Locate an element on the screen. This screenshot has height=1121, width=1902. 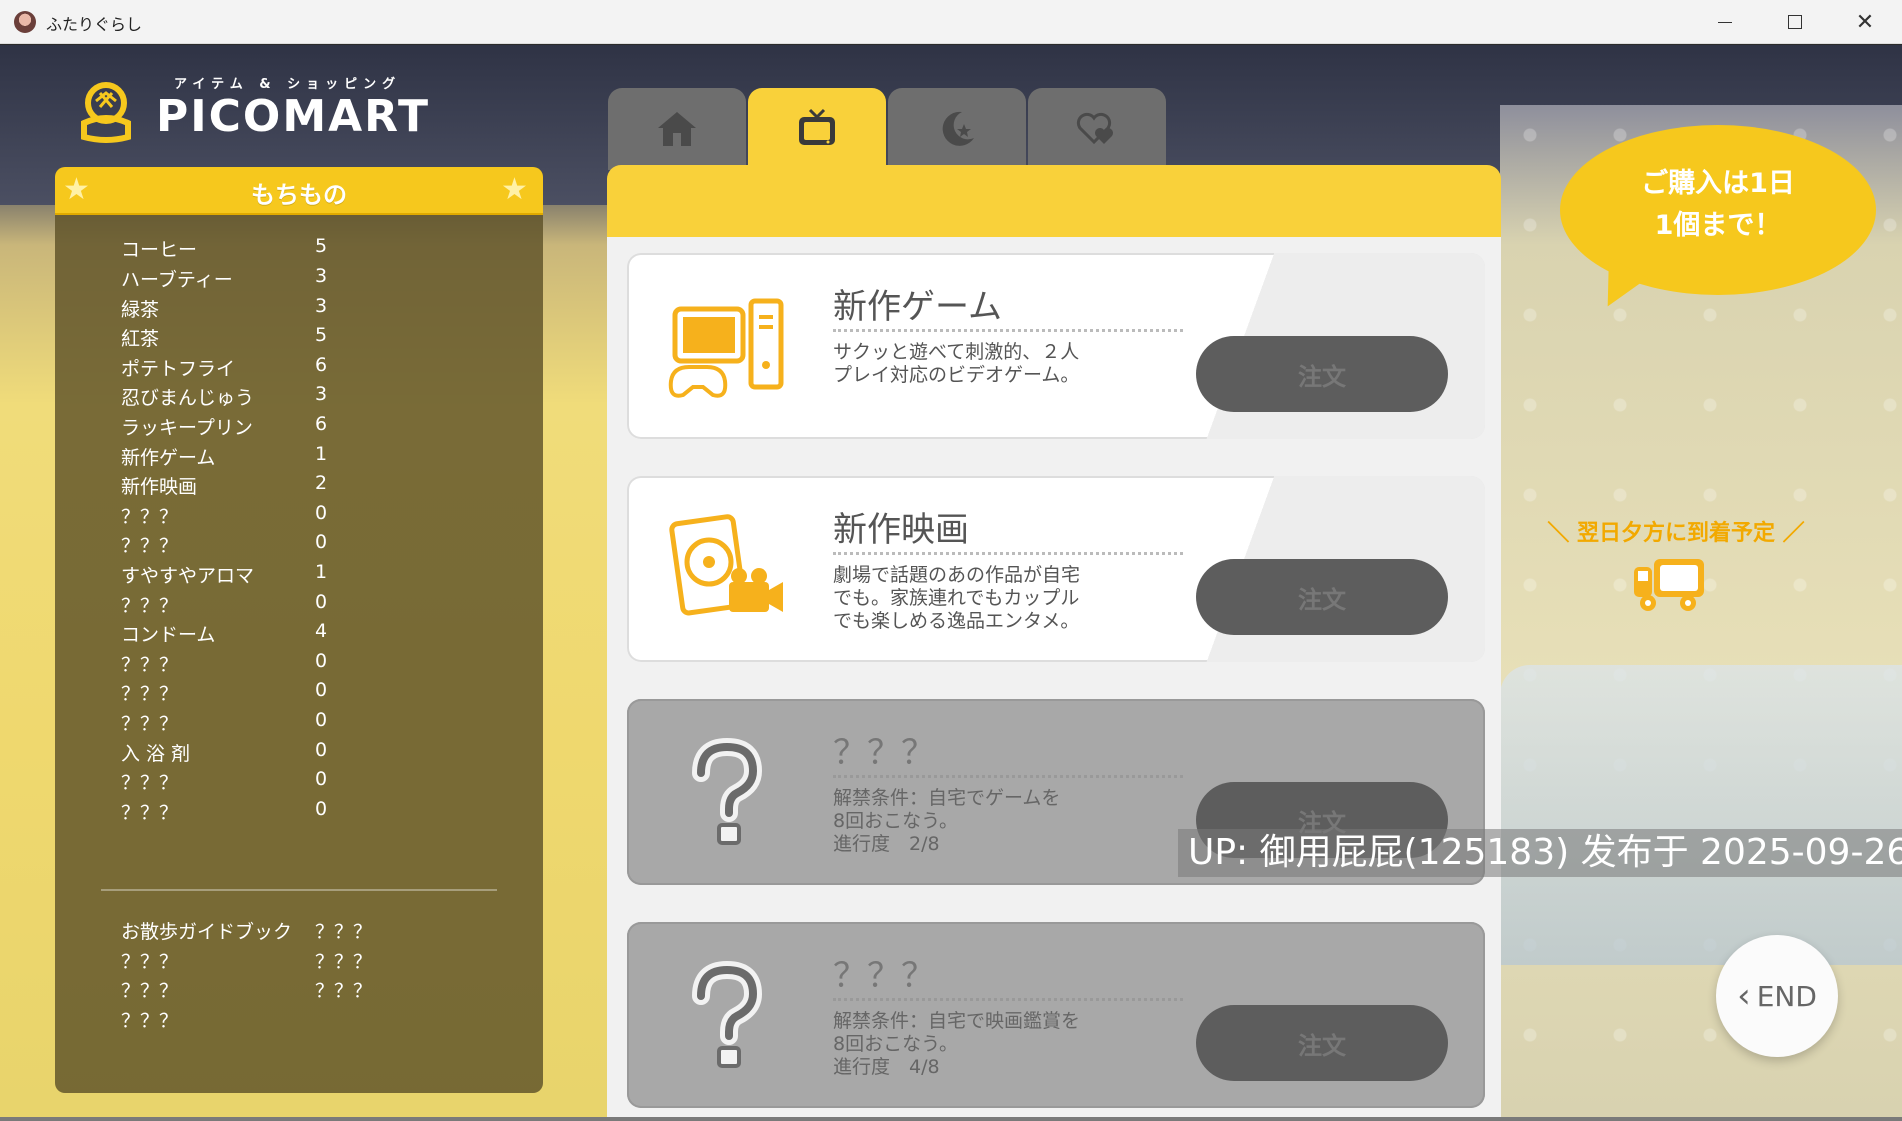
picomart-logo: アイテム & ショッピング PICOMART is located at coordinates (253, 113).